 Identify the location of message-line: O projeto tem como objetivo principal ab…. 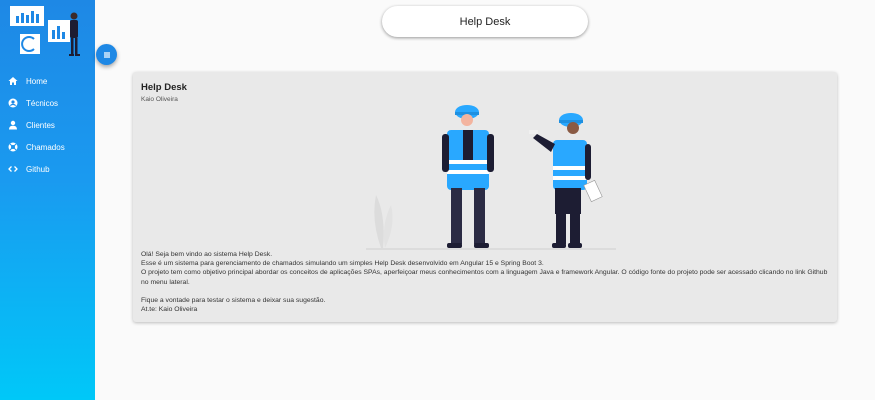
(484, 277).